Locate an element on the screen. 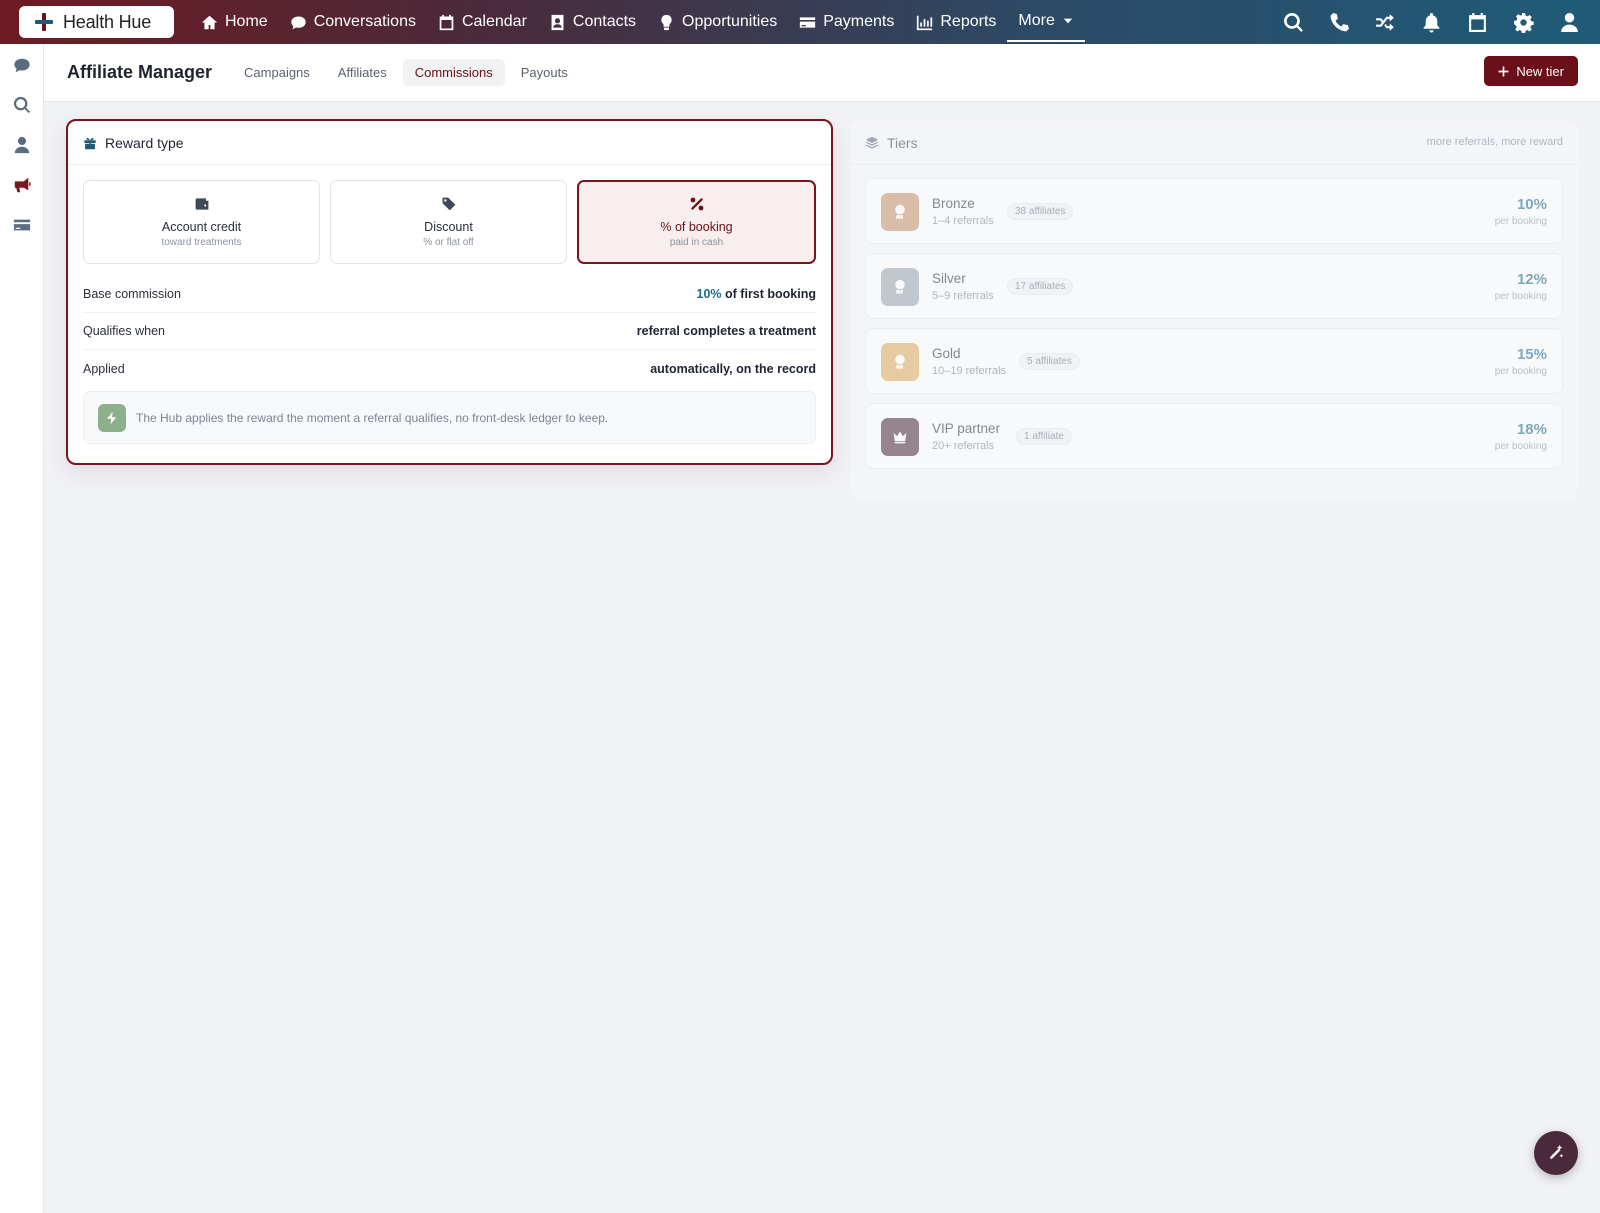  nav-more: More is located at coordinates (1046, 22).